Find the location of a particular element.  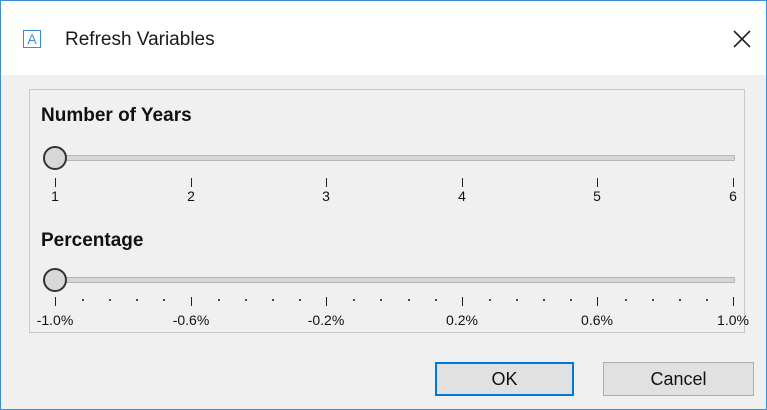

percentage-tick-label: -1.0% is located at coordinates (55, 320).